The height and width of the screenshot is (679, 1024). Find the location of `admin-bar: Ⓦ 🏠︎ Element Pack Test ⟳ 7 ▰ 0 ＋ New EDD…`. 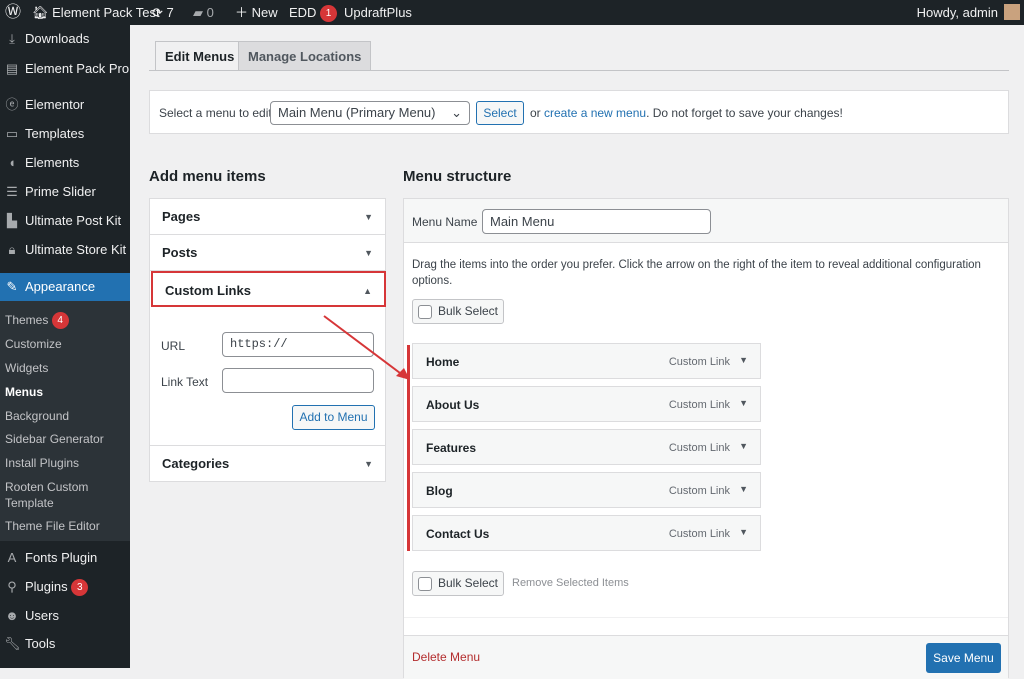

admin-bar: Ⓦ 🏠︎ Element Pack Test ⟳ 7 ▰ 0 ＋ New EDD… is located at coordinates (512, 12).